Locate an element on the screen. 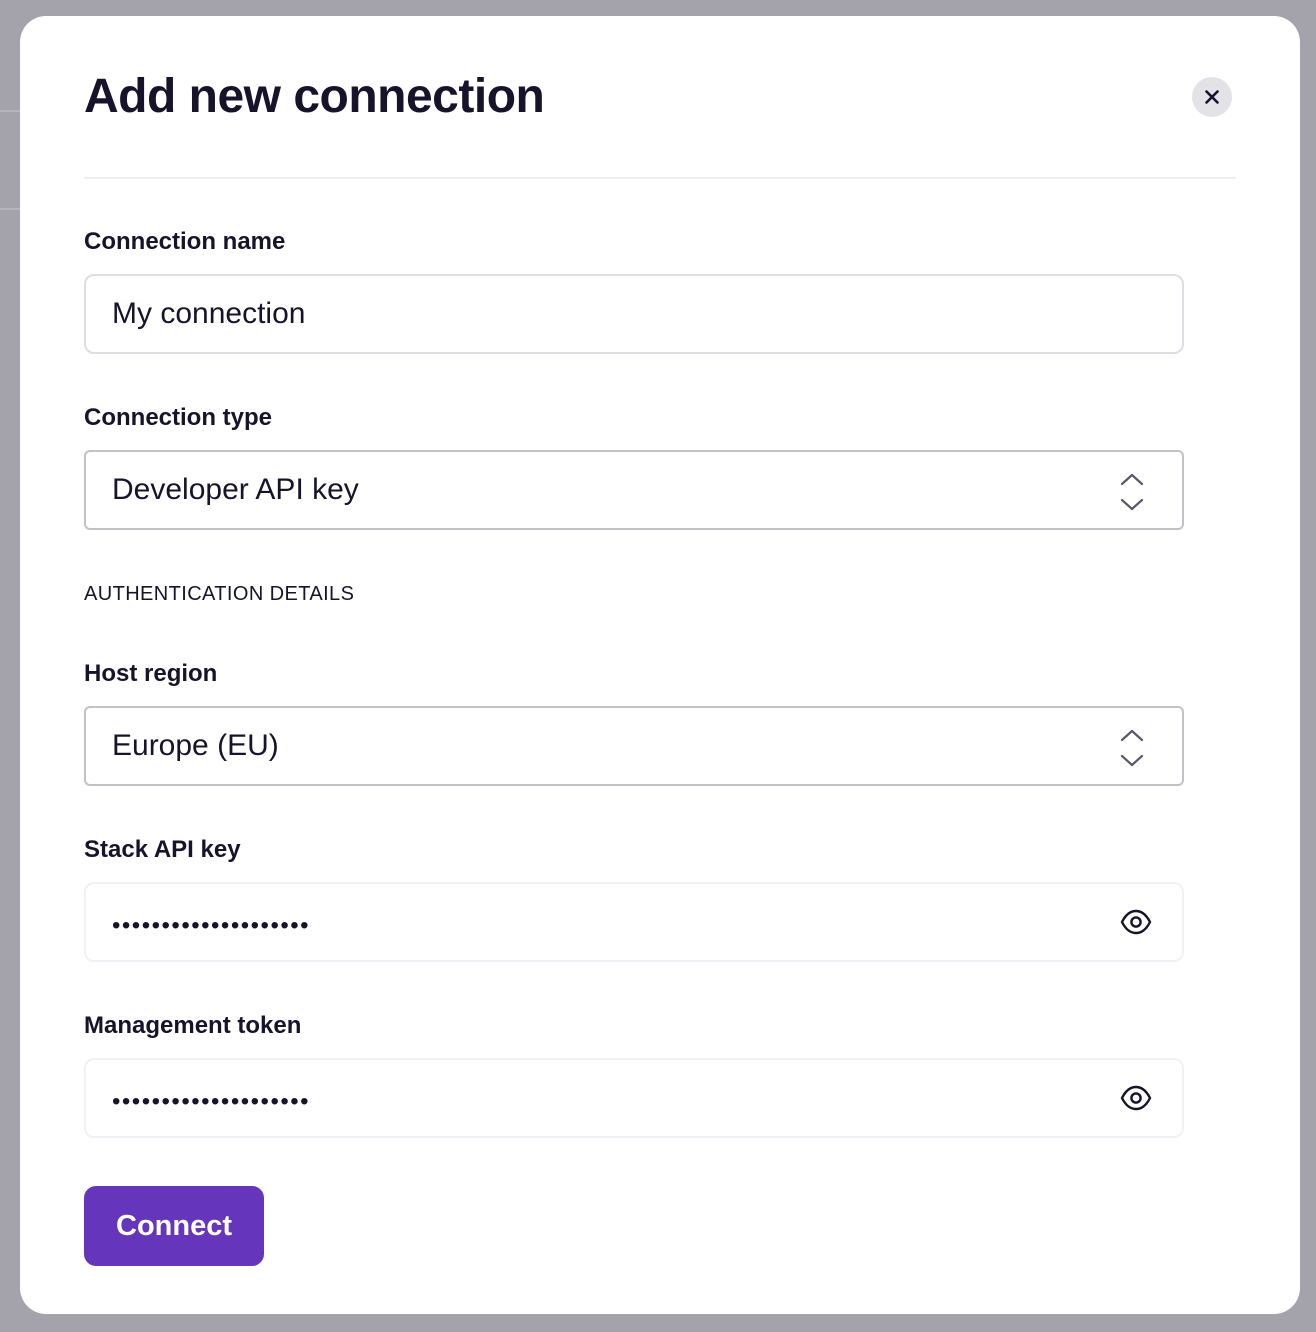  host-region-label: Host region is located at coordinates (151, 673).